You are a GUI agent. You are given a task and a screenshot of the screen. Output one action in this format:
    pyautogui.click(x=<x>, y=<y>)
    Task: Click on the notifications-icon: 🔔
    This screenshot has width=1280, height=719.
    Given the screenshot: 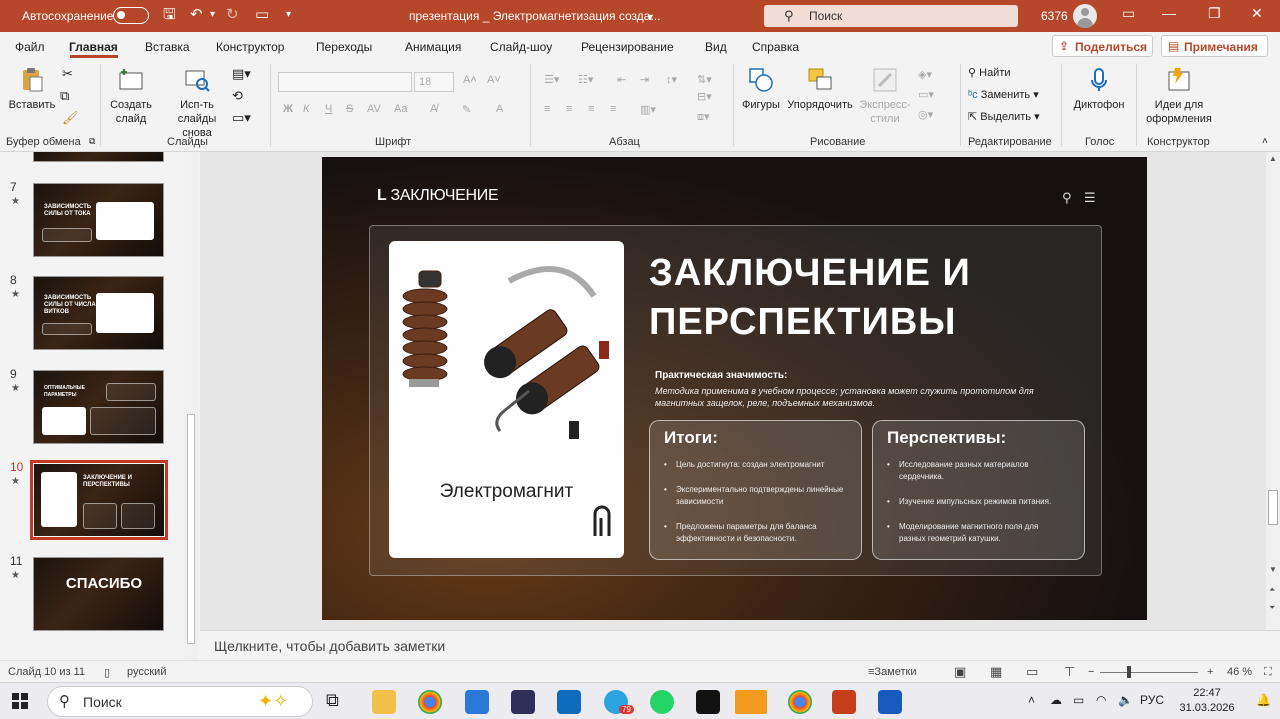 What is the action you would take?
    pyautogui.click(x=1263, y=700)
    